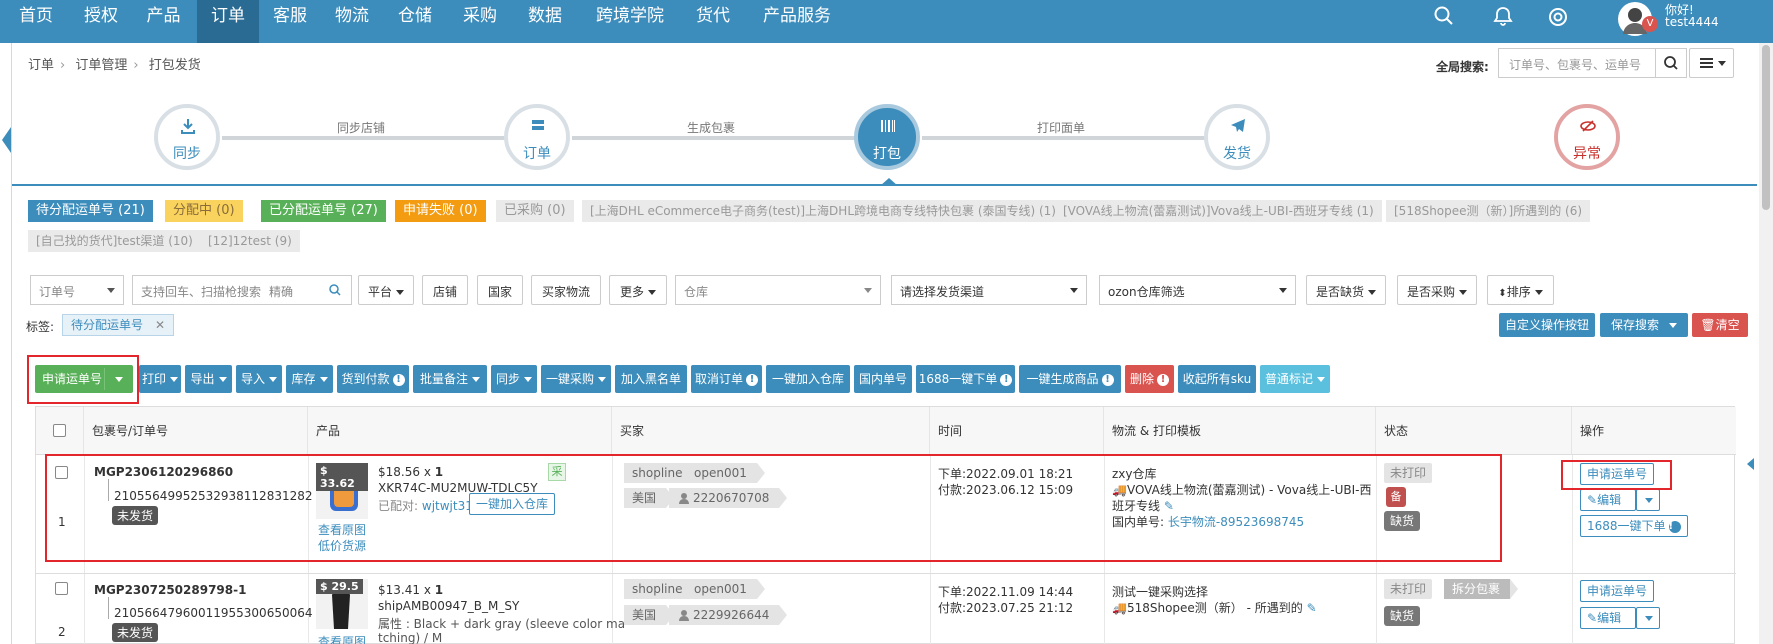  I want to click on tag-purchased: 已采购 (0), so click(535, 211).